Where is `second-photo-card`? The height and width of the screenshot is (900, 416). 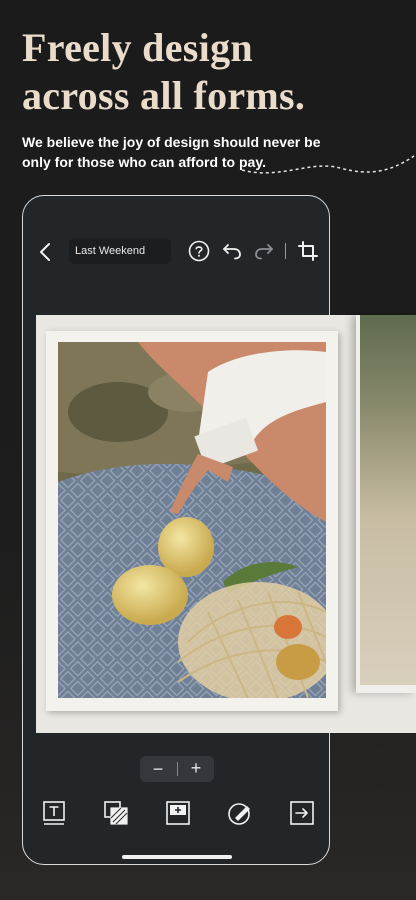 second-photo-card is located at coordinates (386, 504).